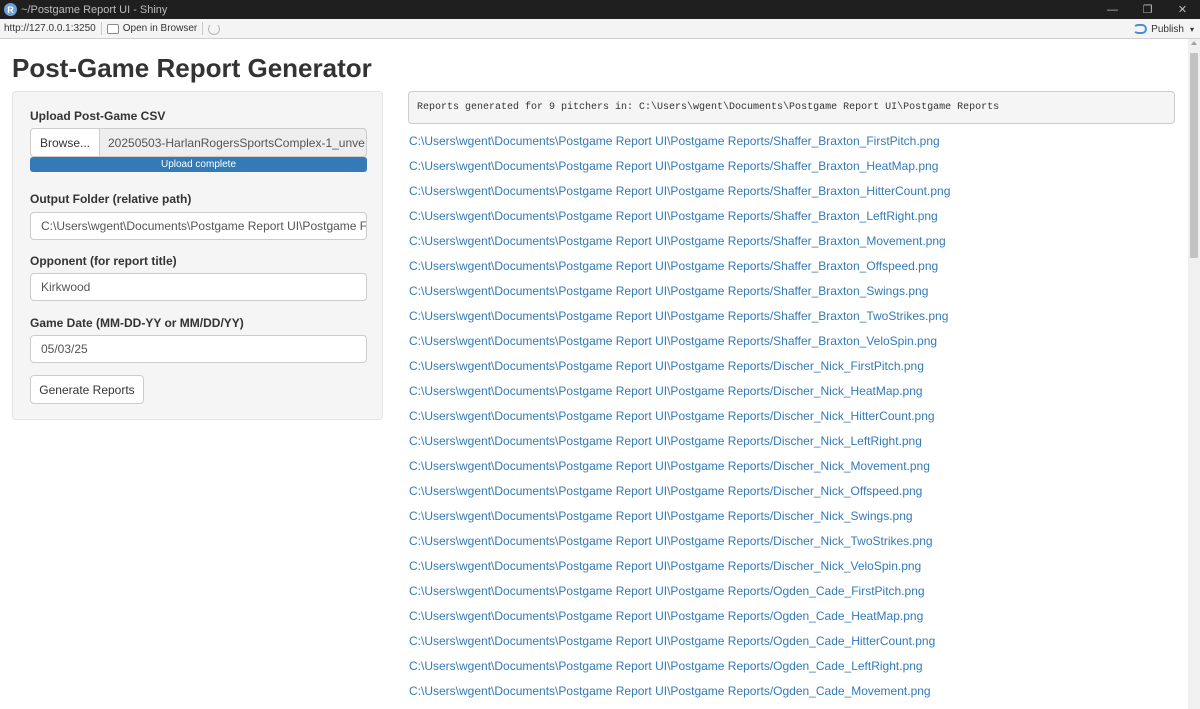  I want to click on output-folder-label: Output Folder (relative path), so click(111, 199).